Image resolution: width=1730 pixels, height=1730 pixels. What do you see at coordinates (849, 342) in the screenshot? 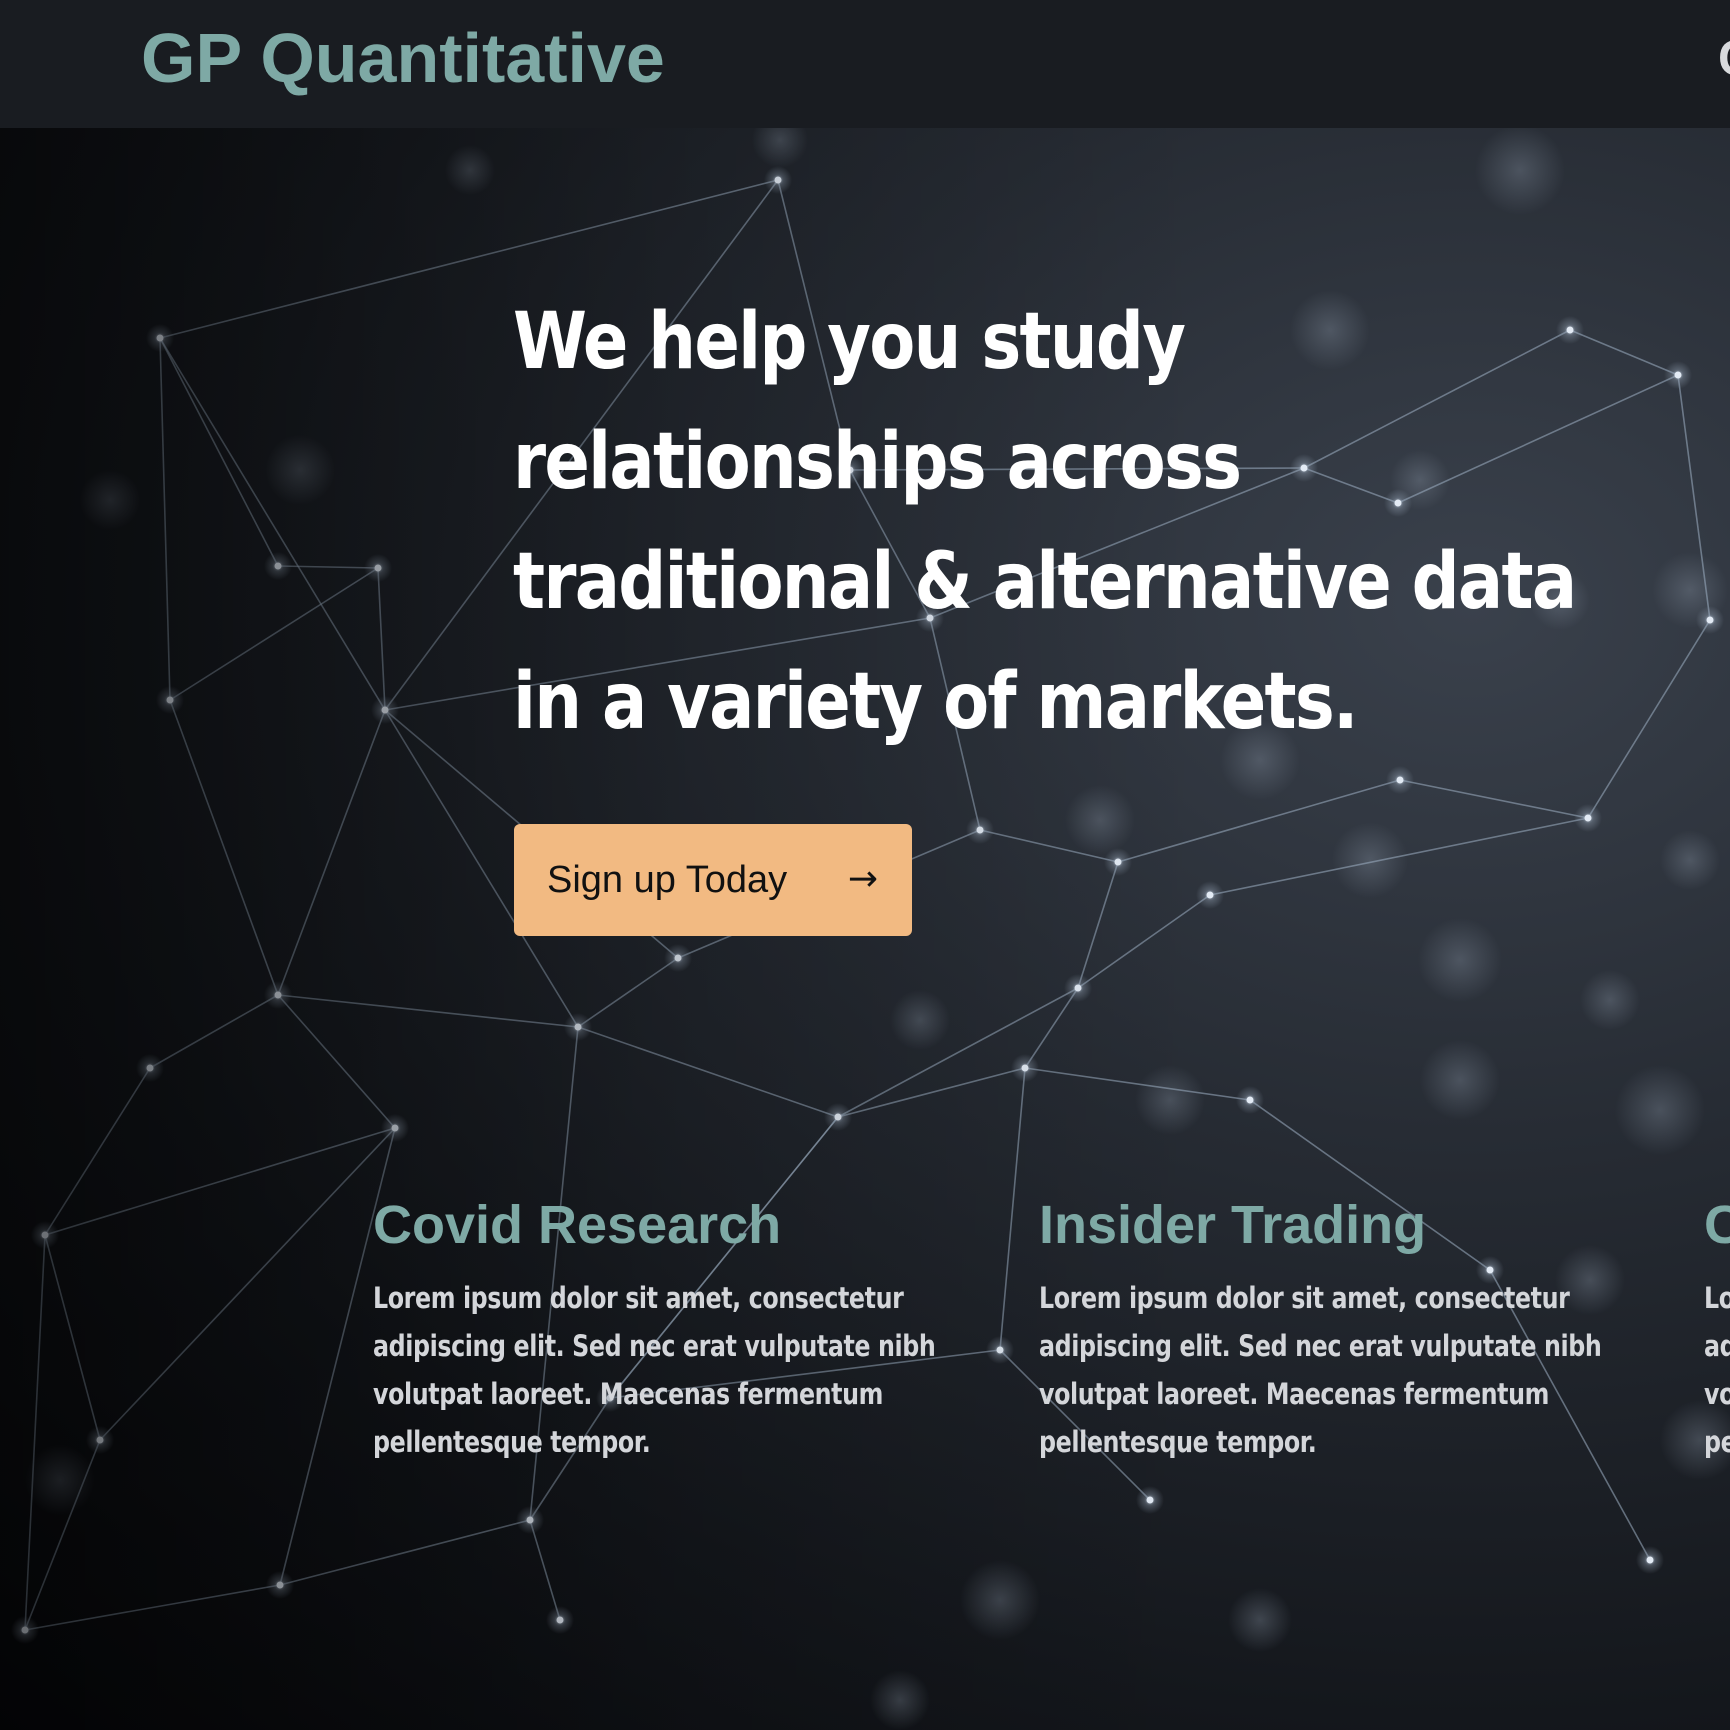
I see `hero-headline-line: We help you study` at bounding box center [849, 342].